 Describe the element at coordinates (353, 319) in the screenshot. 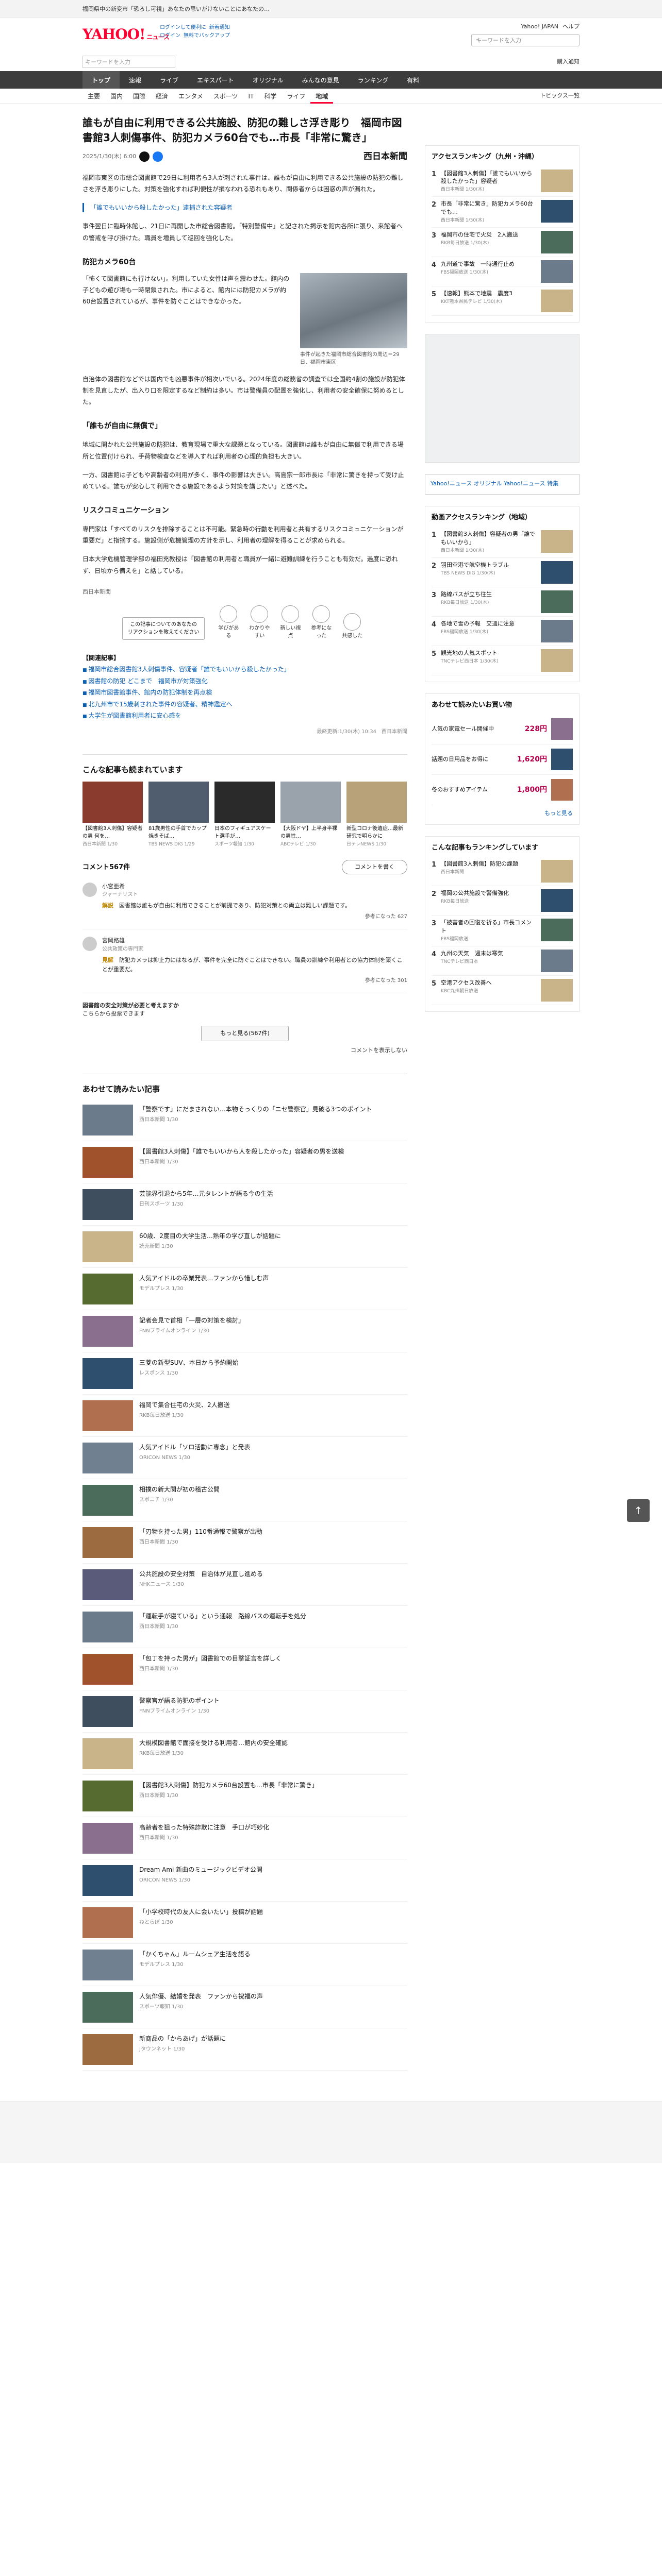

I see `article-figure: 事件が起きた福岡市総合図書館の周辺＝29日、福岡市東区` at that location.